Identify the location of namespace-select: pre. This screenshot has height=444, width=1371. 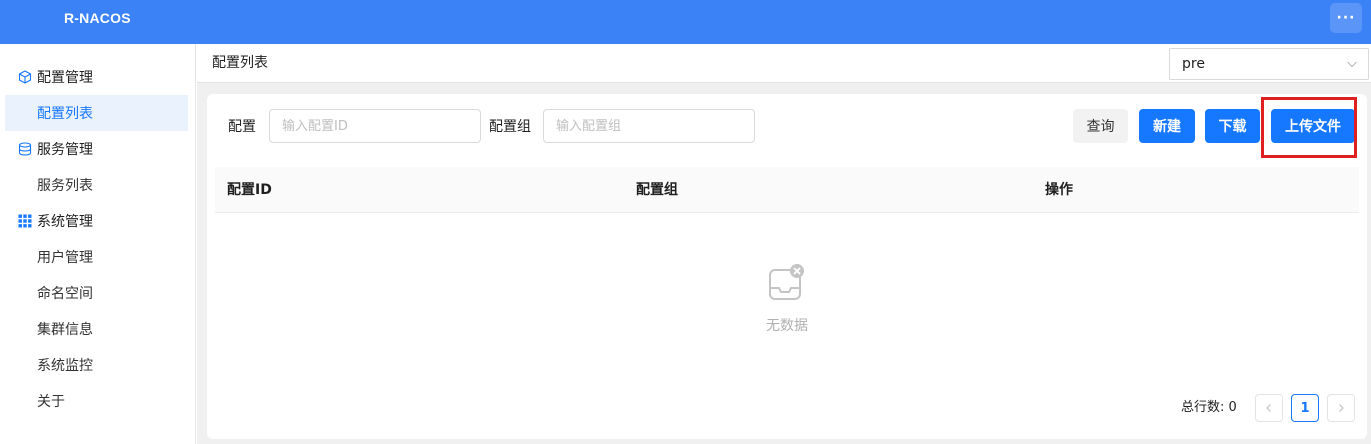
(1269, 64).